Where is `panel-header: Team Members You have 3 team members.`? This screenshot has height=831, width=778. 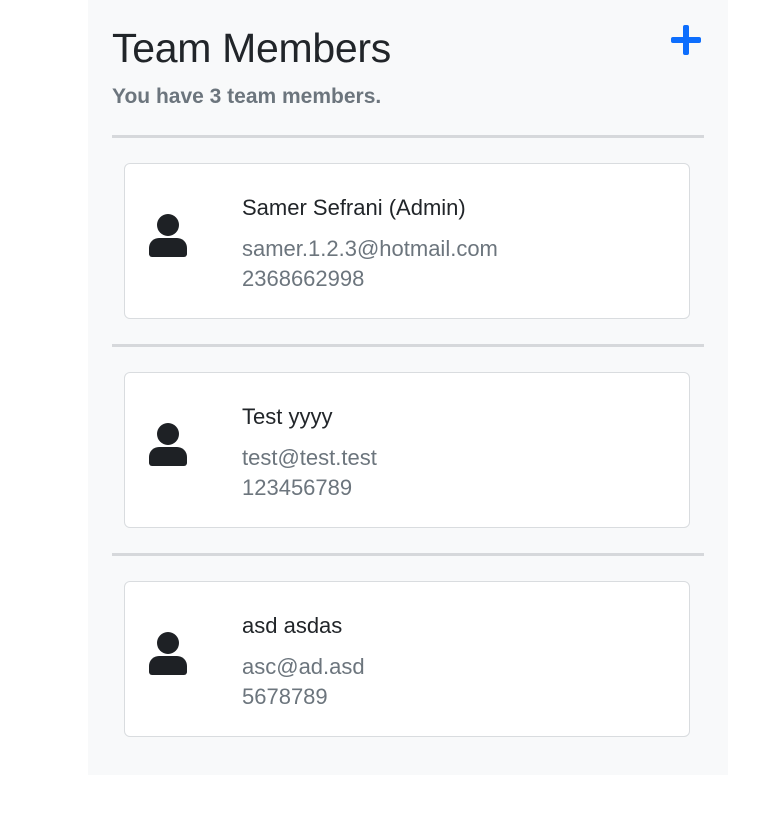 panel-header: Team Members You have 3 team members. is located at coordinates (408, 65).